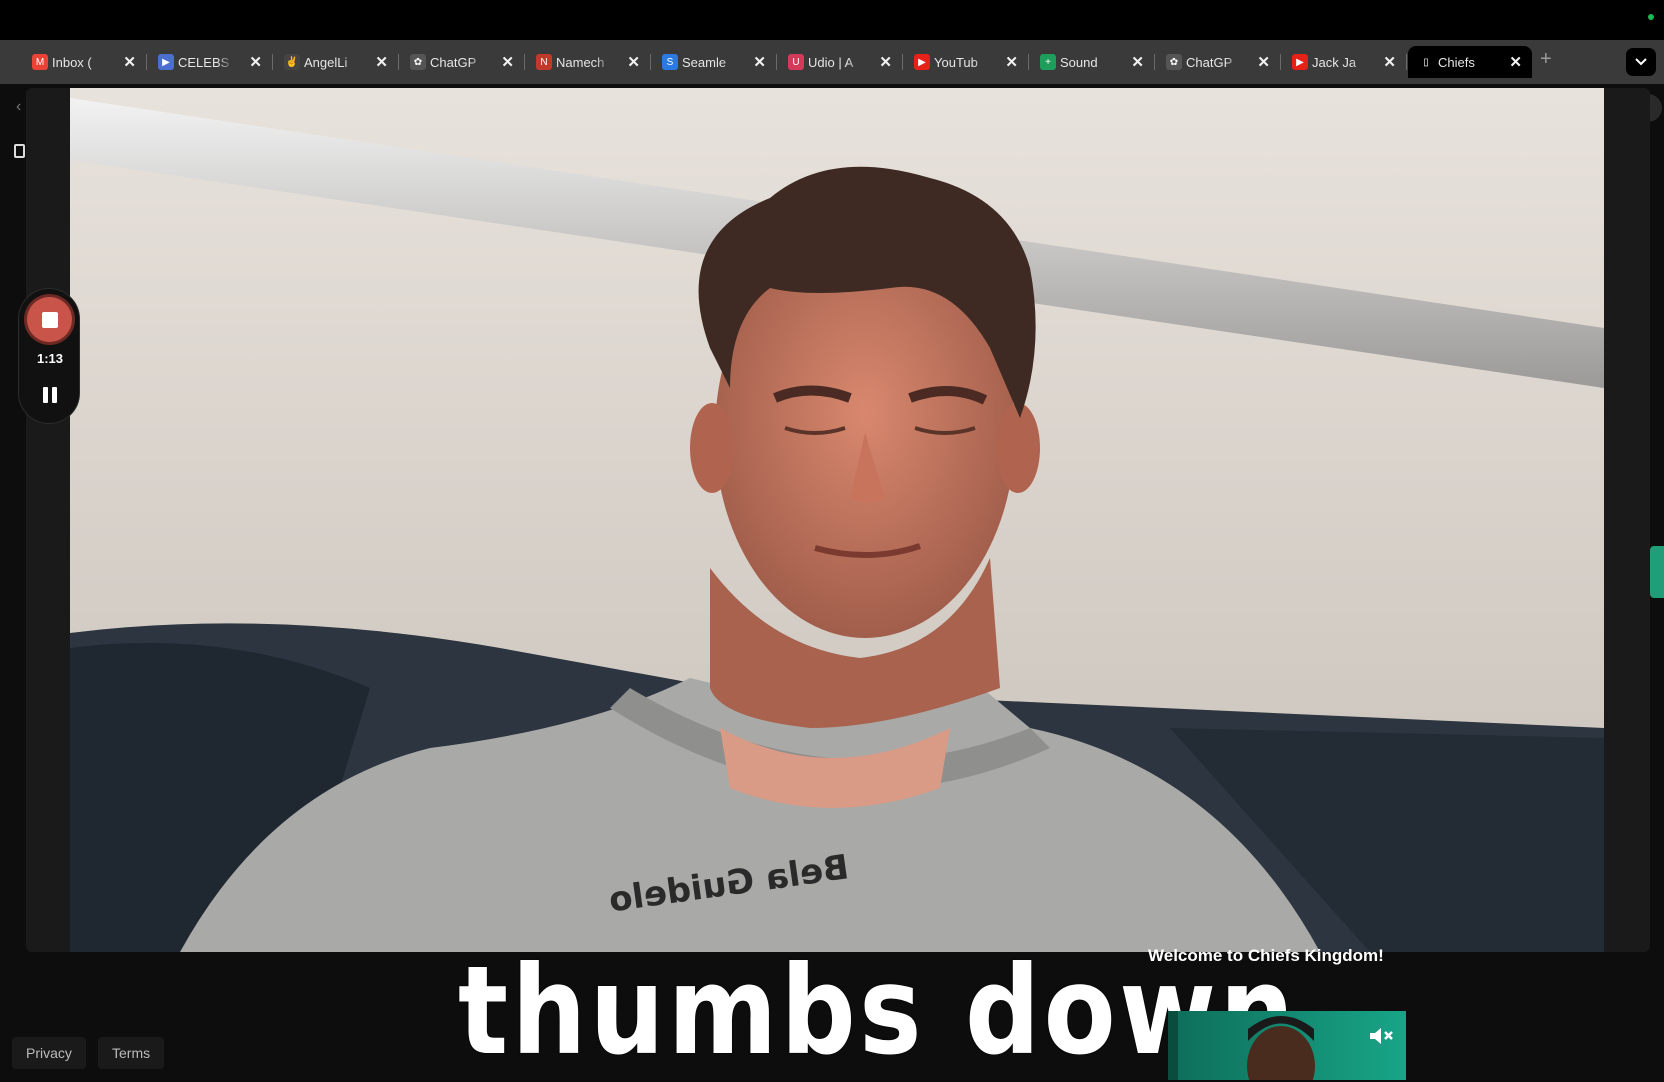  I want to click on side-panel-handle, so click(1657, 572).